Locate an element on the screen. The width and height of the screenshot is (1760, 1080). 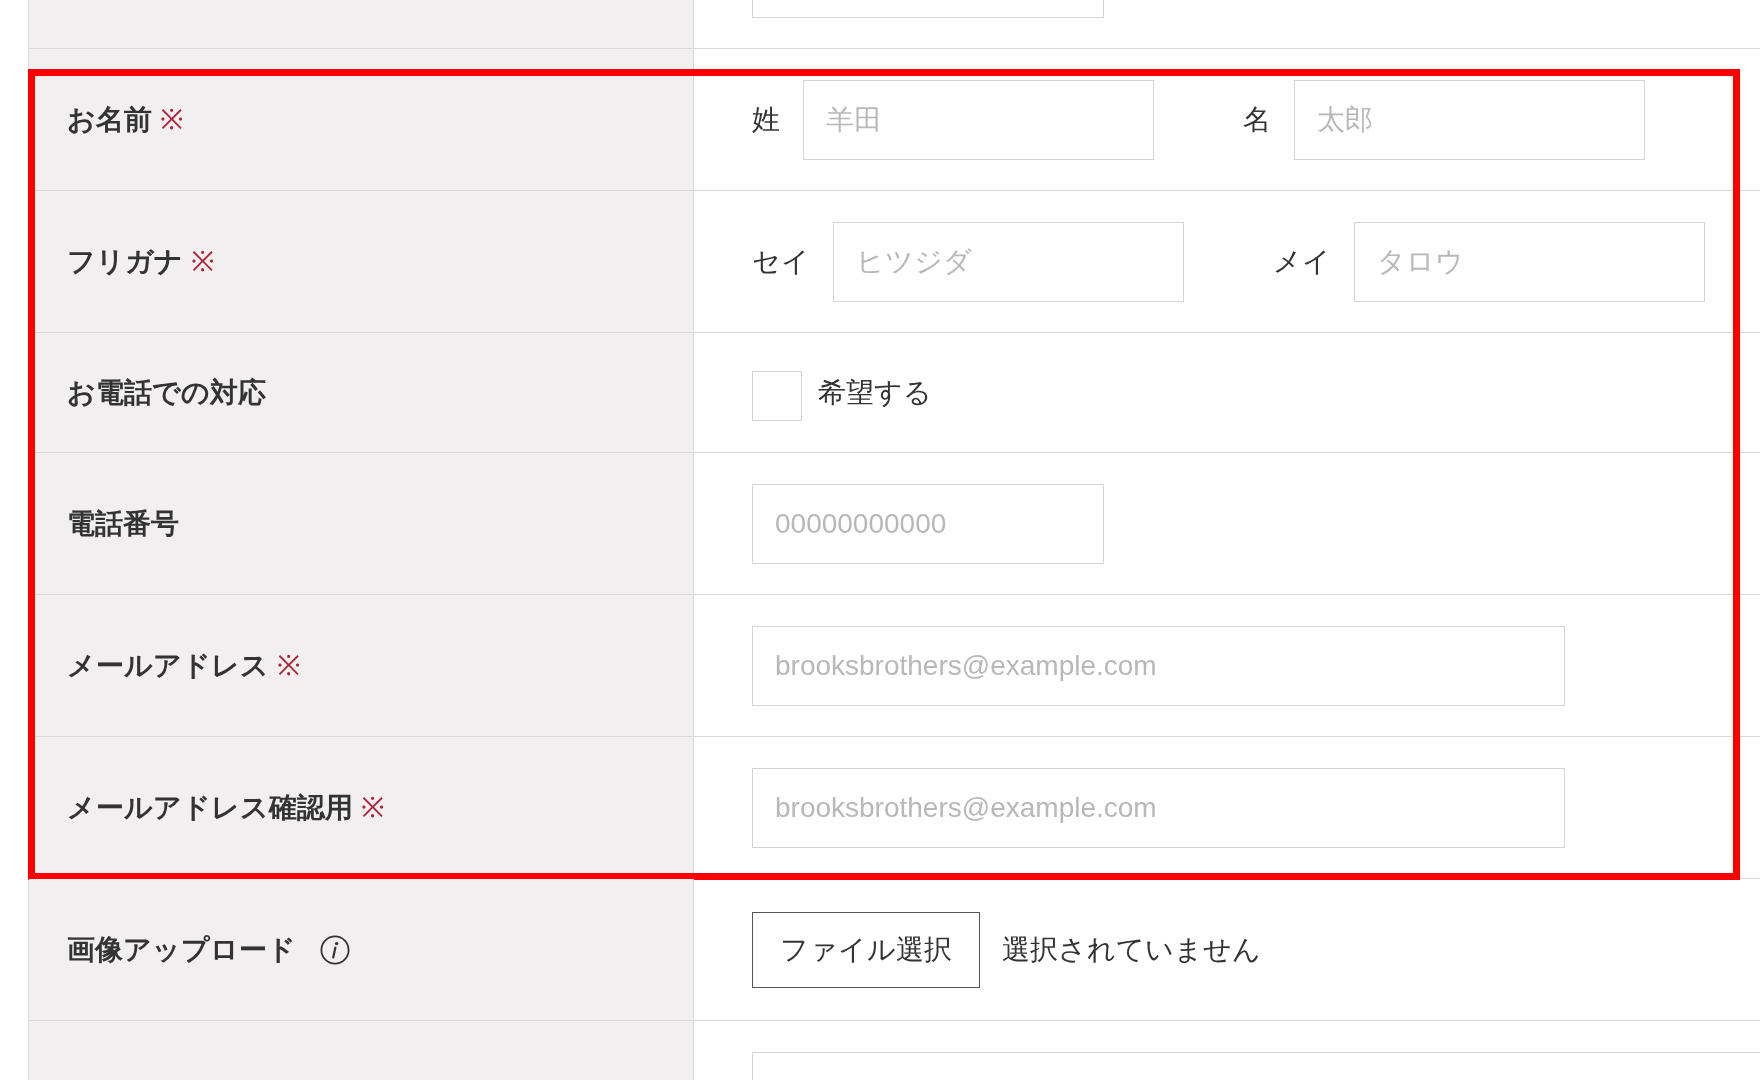
checkbox is located at coordinates (777, 395).